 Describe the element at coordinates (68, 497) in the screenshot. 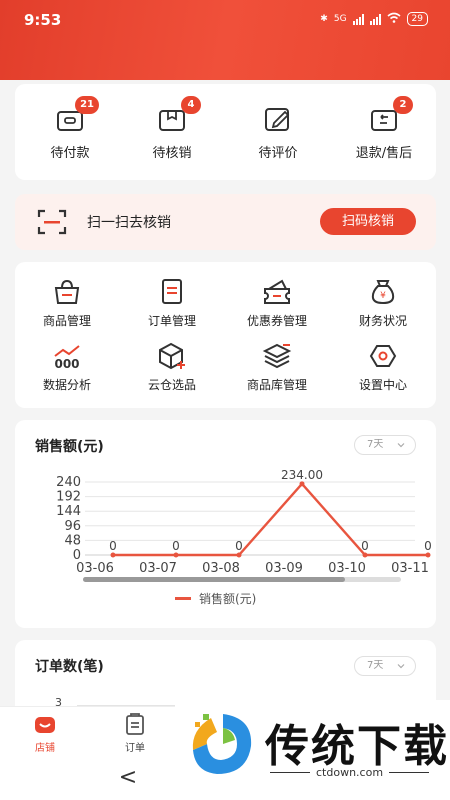

I see `chart-y-tick-label: 192` at that location.